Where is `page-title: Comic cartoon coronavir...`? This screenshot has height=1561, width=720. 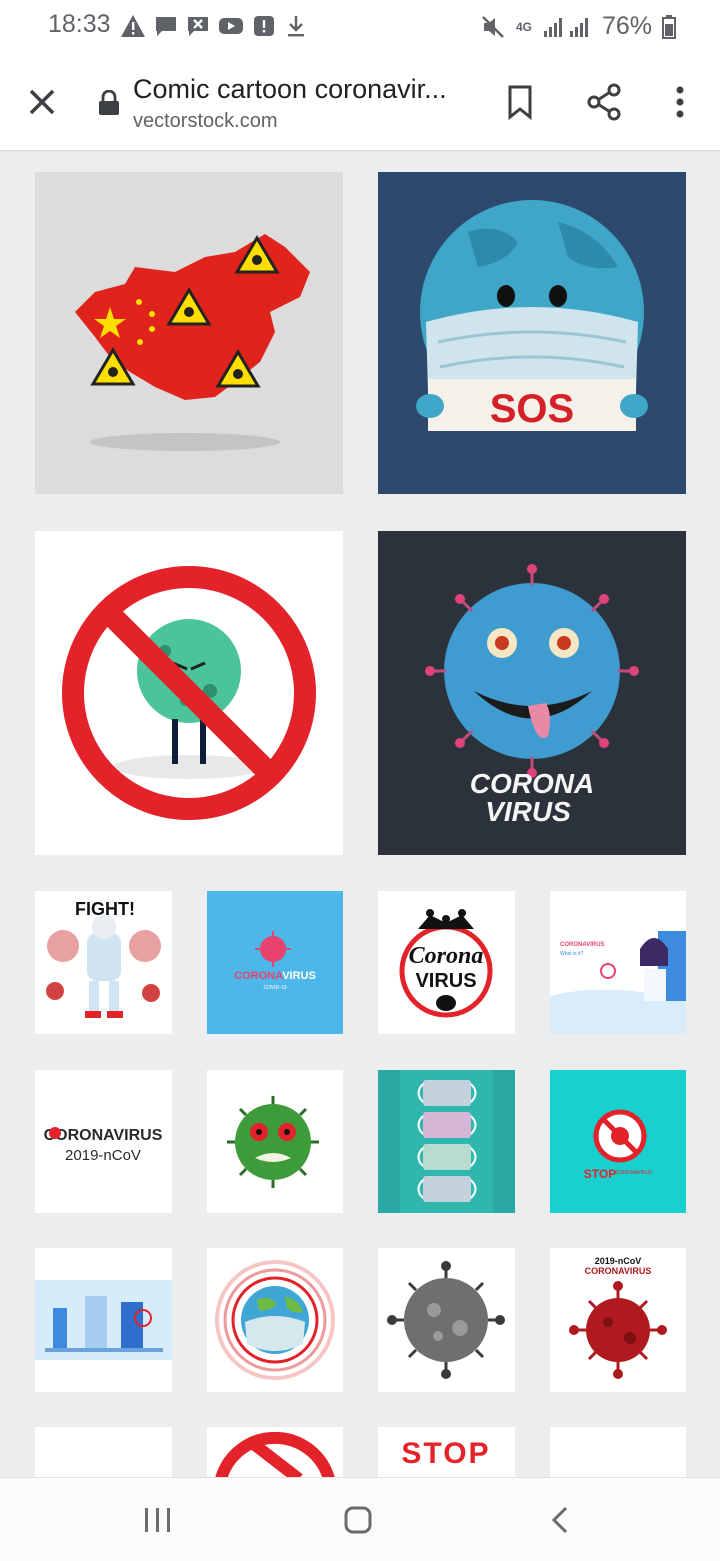 page-title: Comic cartoon coronavir... is located at coordinates (298, 89).